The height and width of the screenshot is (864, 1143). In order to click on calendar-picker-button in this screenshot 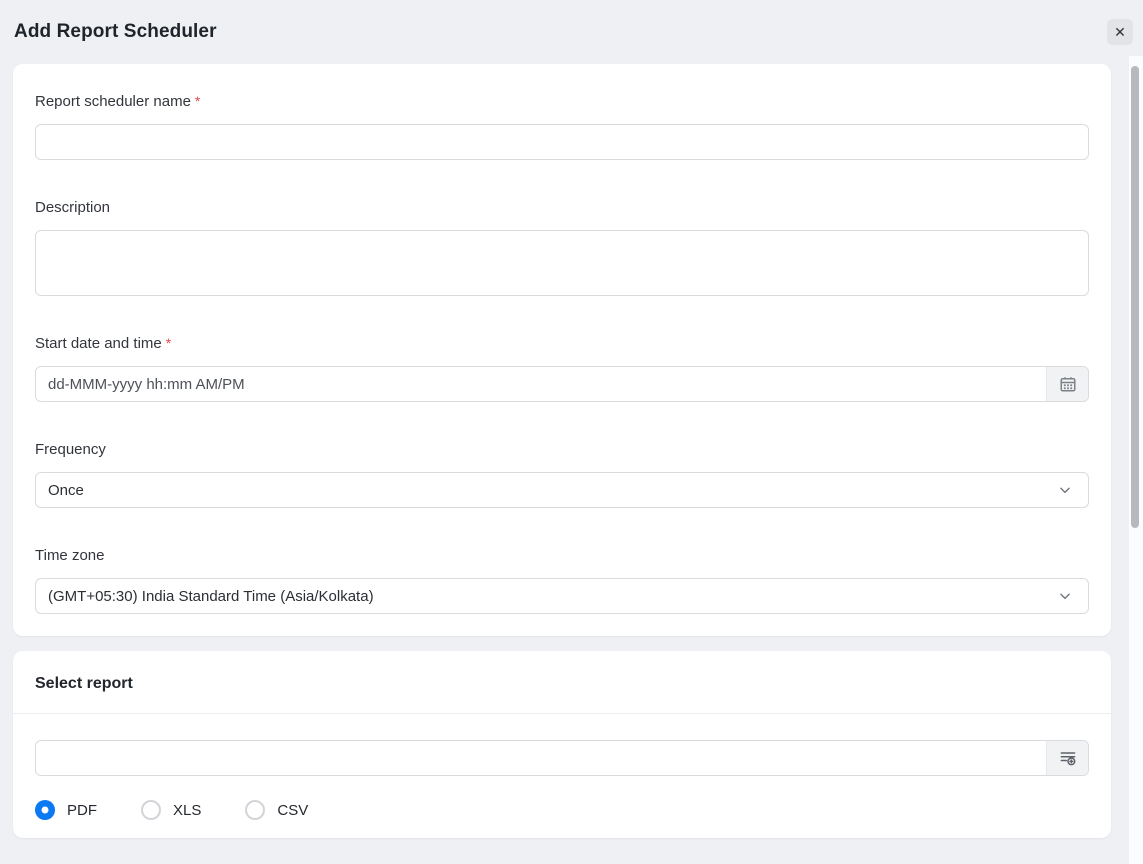, I will do `click(1067, 384)`.